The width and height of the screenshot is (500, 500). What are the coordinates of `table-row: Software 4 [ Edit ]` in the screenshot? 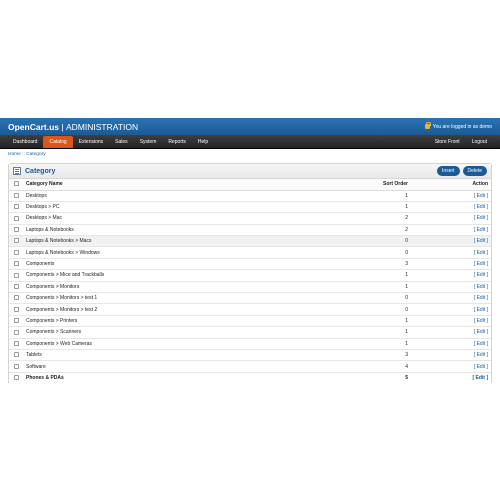 It's located at (250, 366).